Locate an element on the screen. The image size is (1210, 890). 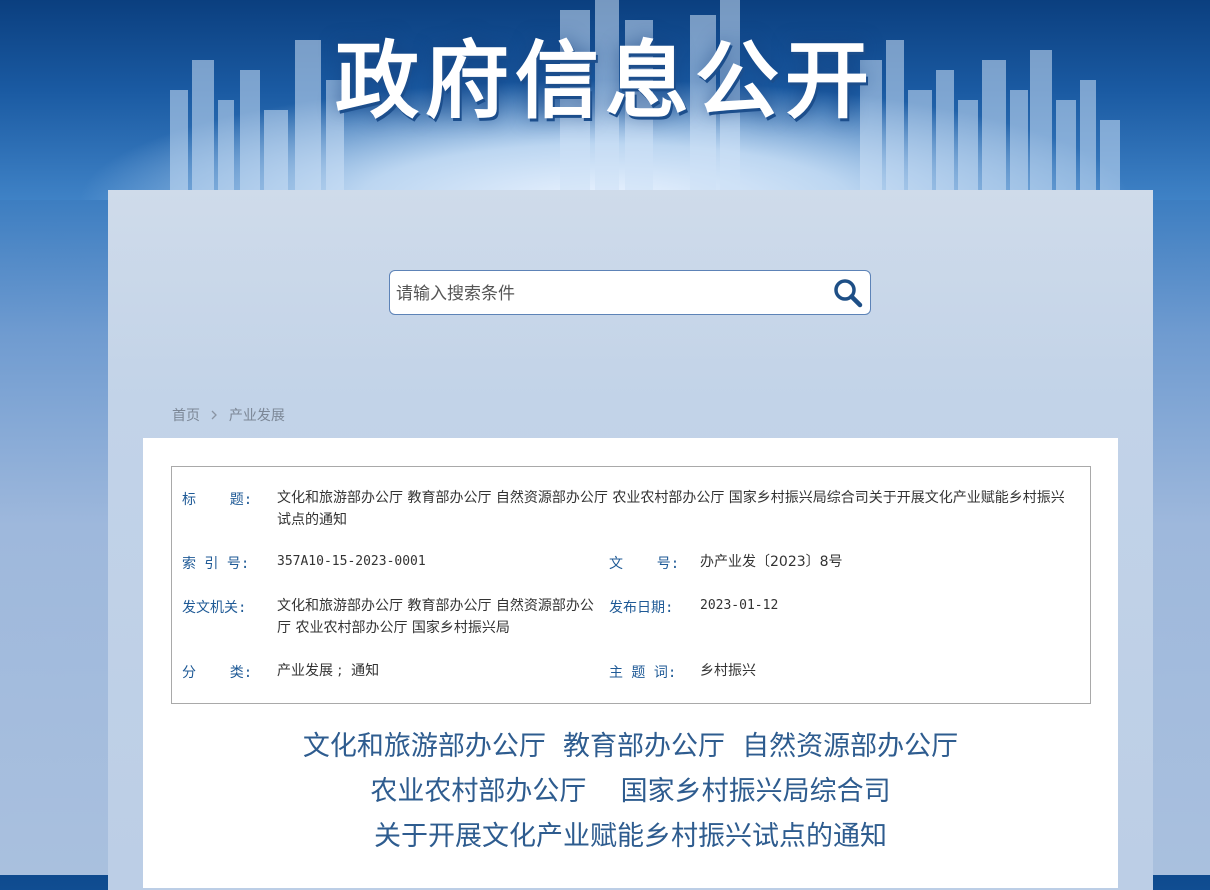
breadcrumb-home-link: 首页 is located at coordinates (186, 415).